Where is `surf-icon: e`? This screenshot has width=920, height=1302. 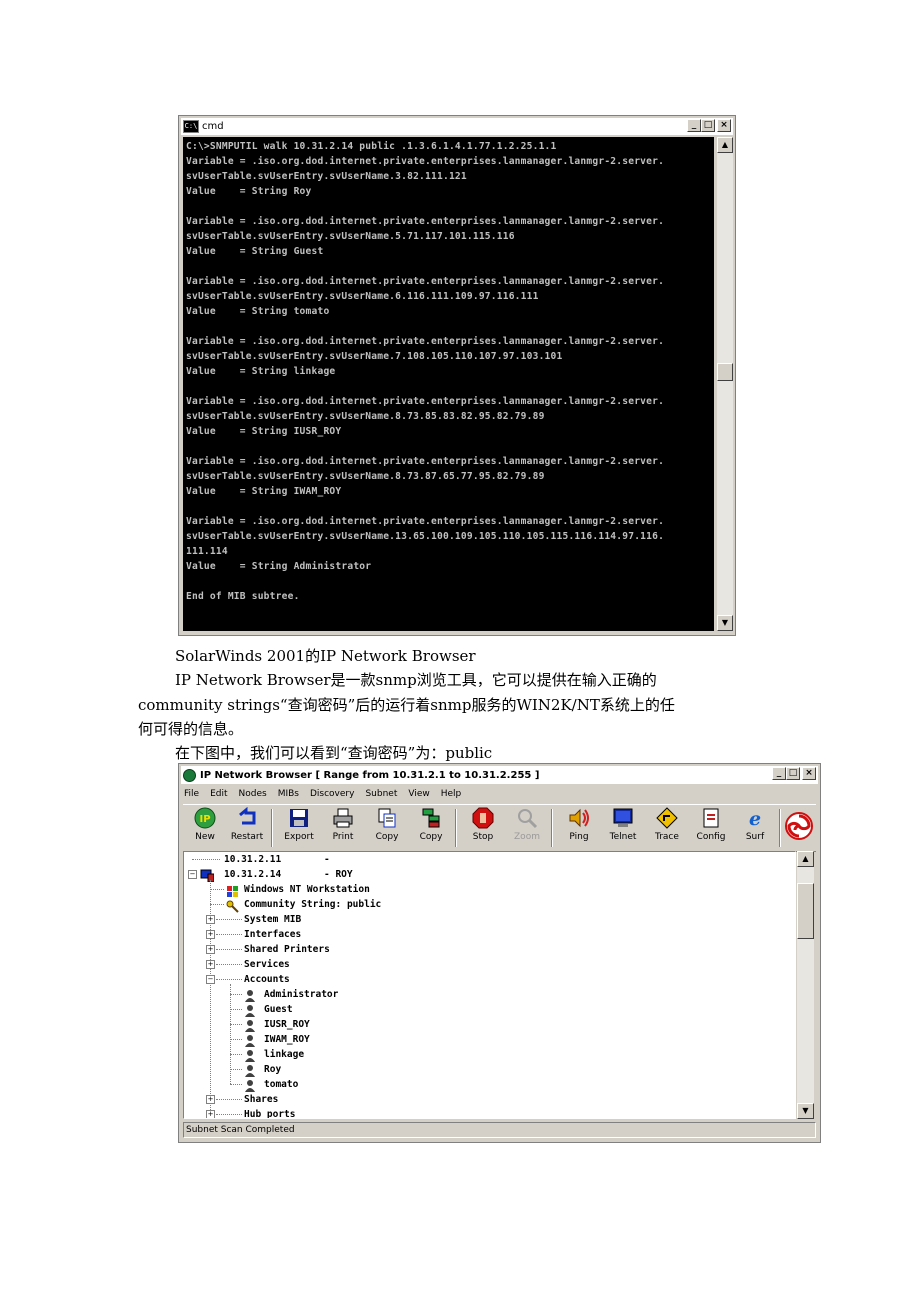
surf-icon: e is located at coordinates (755, 818).